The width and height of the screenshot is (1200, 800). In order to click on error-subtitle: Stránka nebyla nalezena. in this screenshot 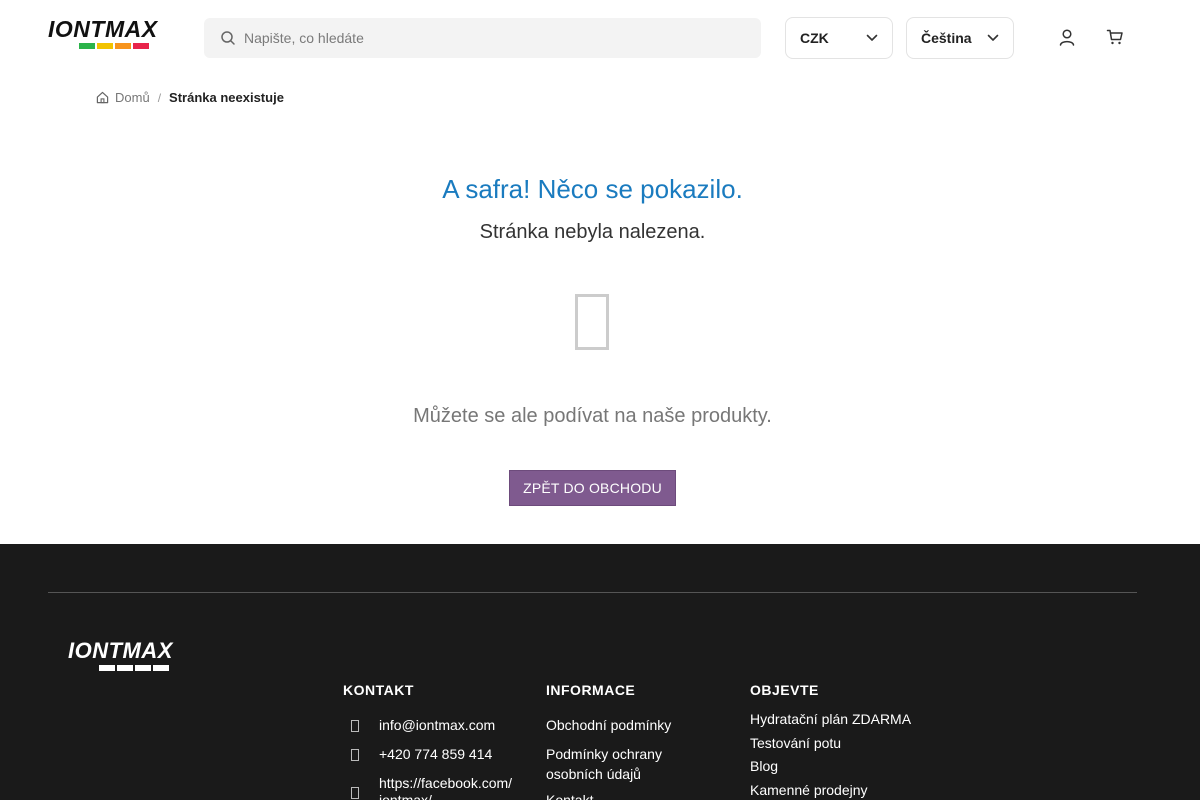, I will do `click(592, 232)`.